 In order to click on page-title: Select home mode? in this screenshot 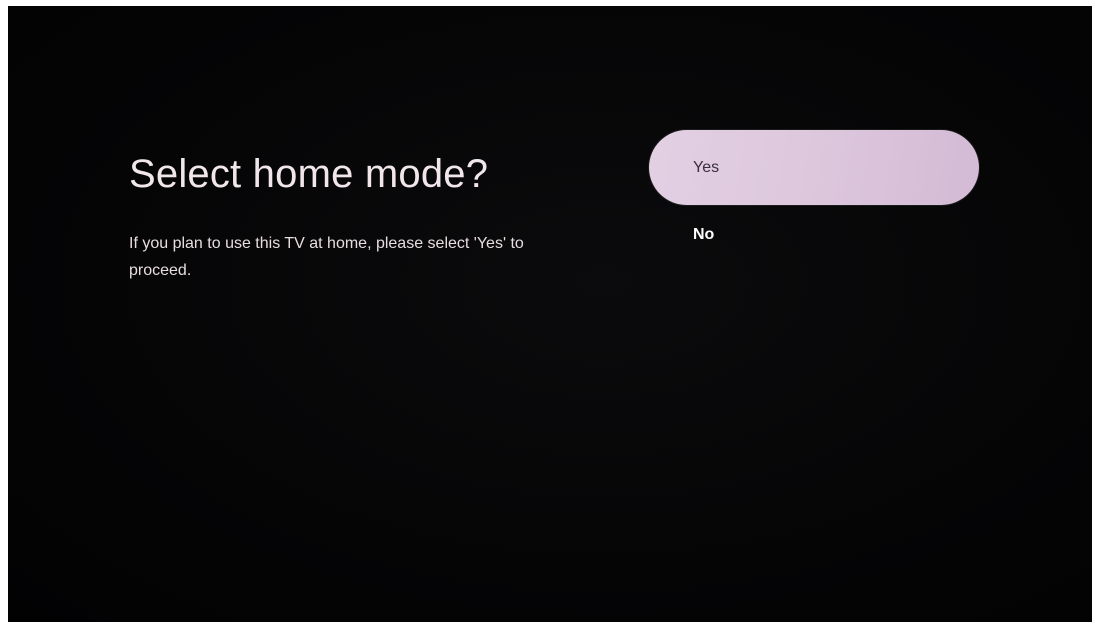, I will do `click(309, 174)`.